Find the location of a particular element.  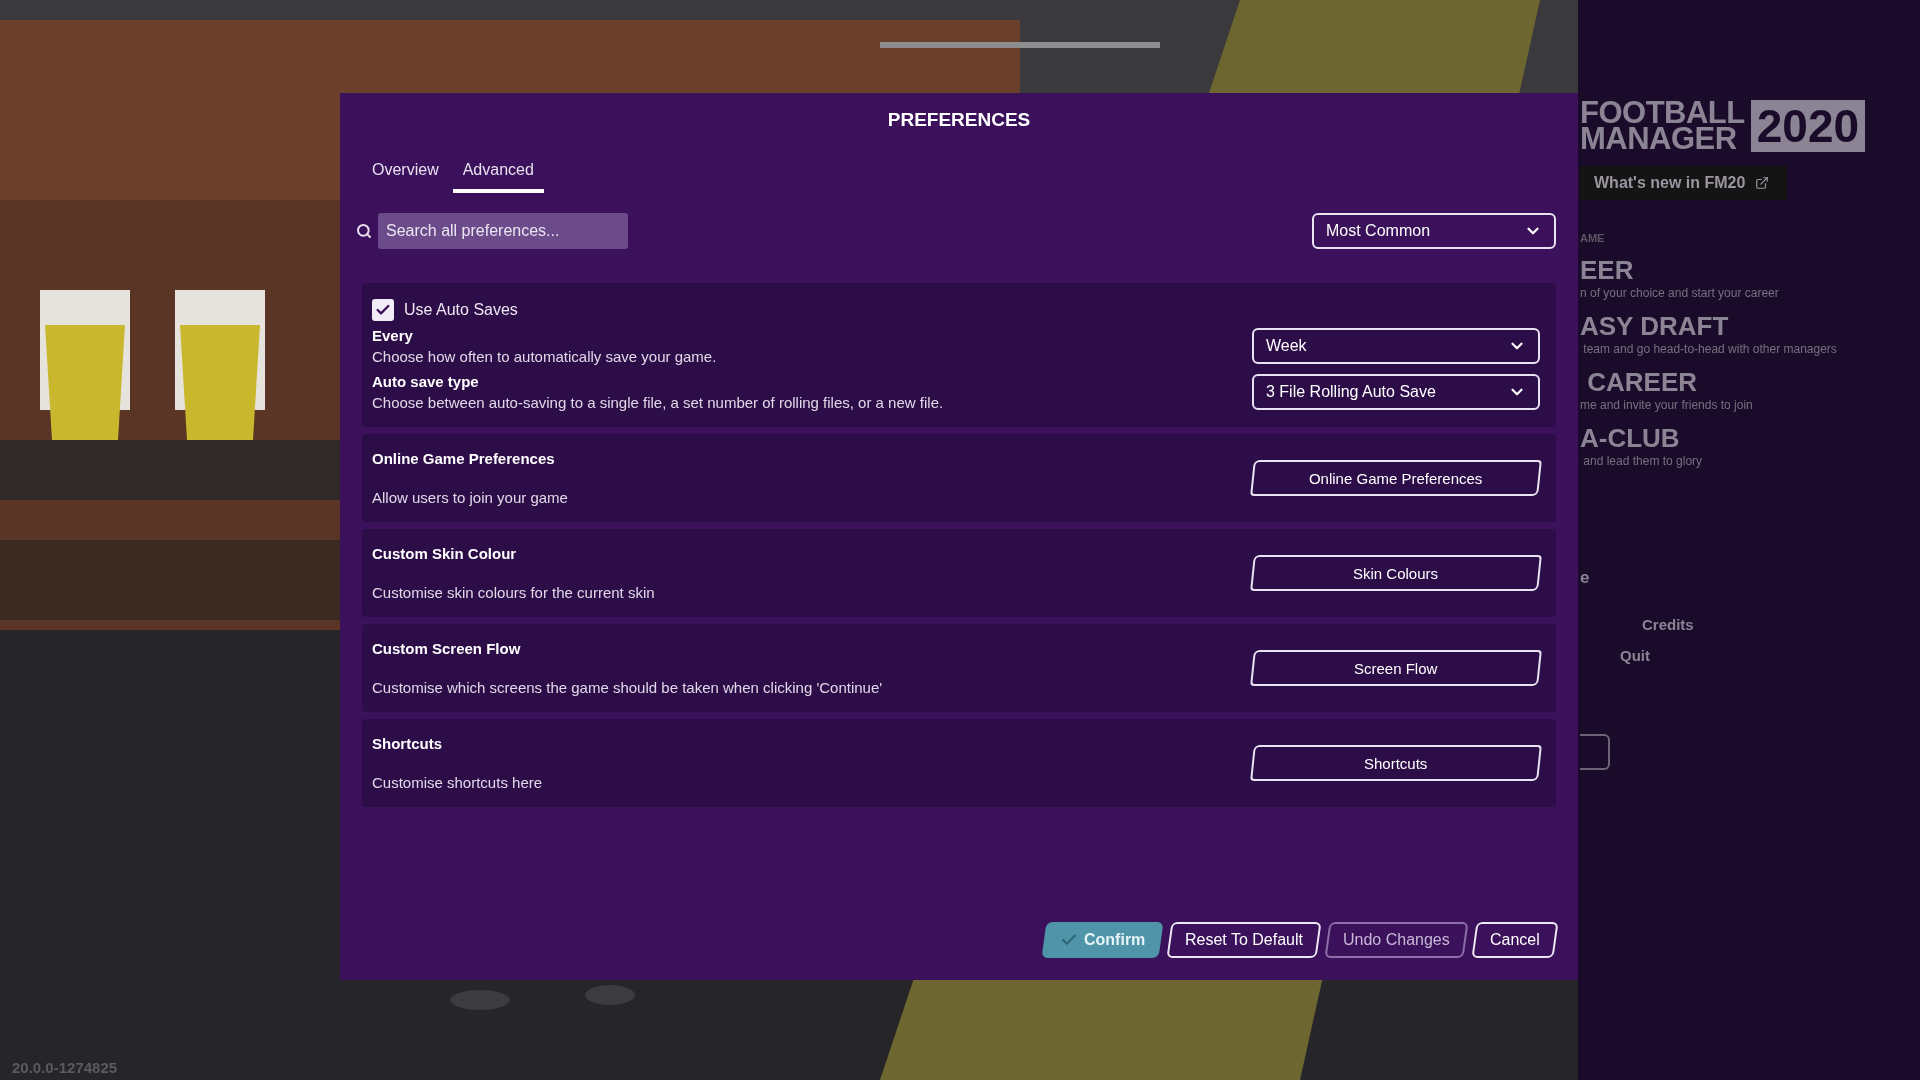

setting-description: Choose how often to automatically save your game. is located at coordinates (544, 356).